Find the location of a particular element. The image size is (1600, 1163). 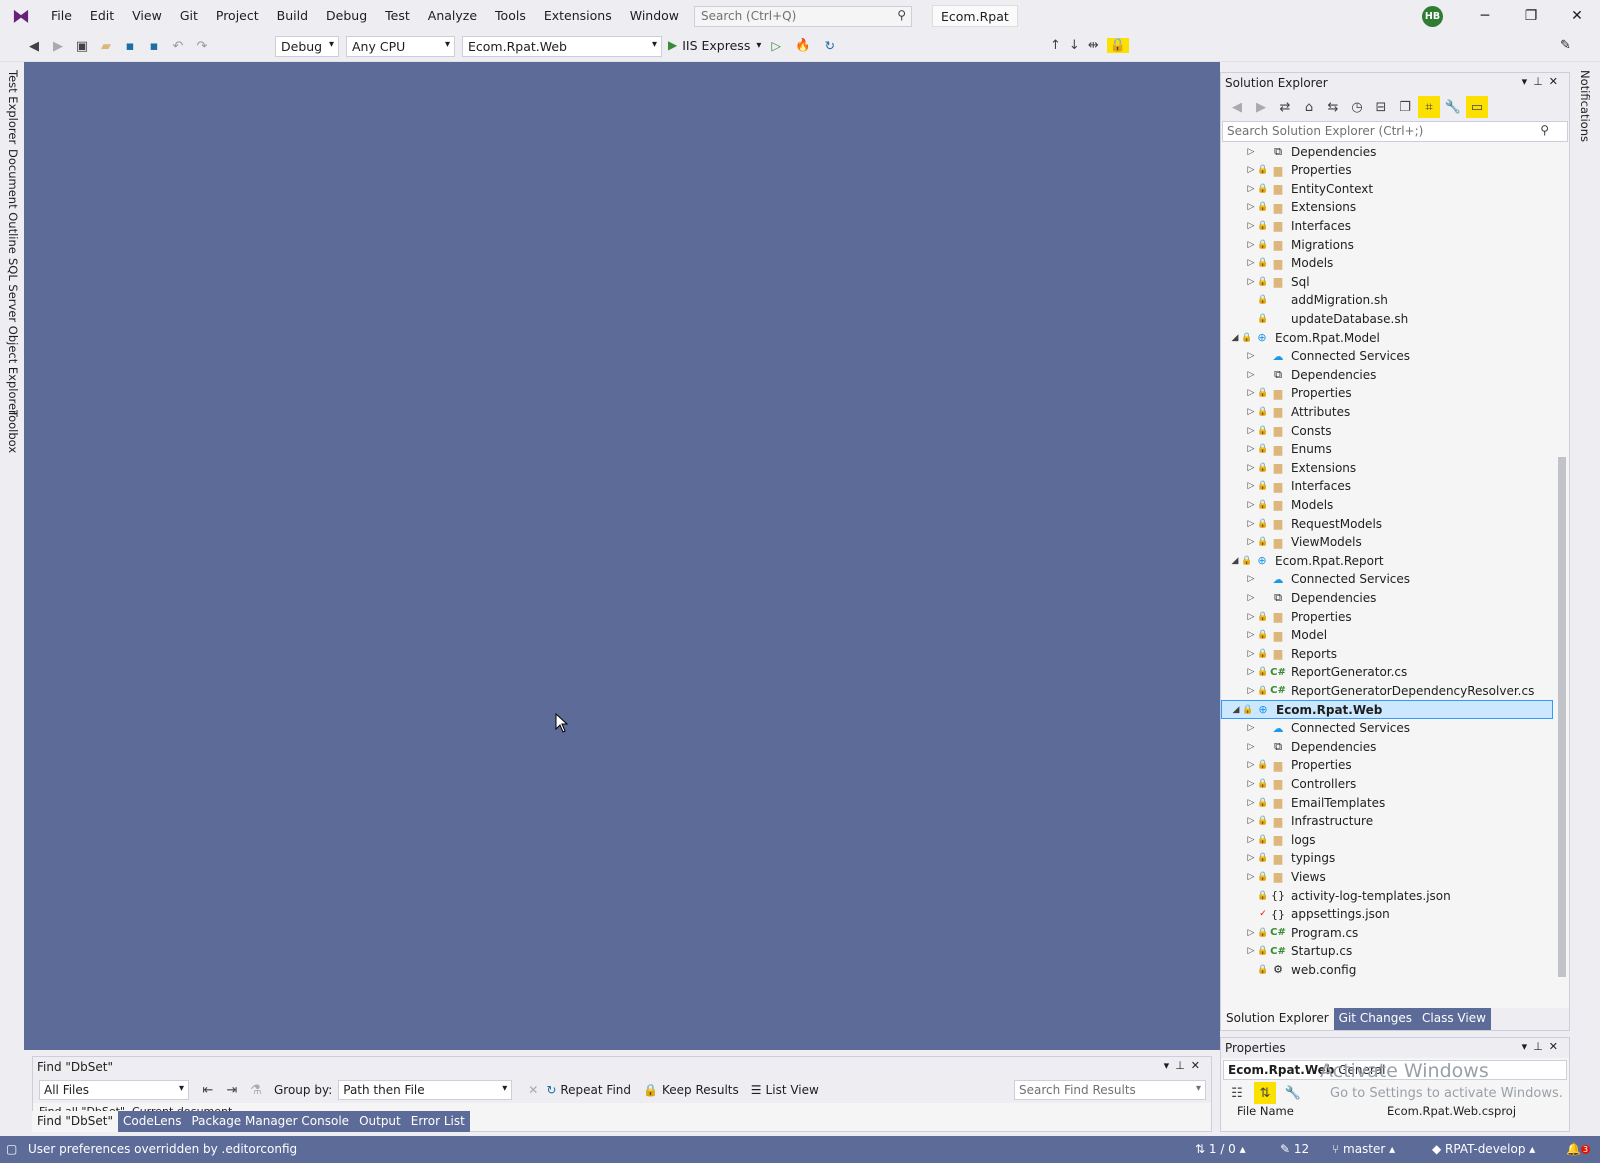

tree-node: ▷ 🔒 ▆ EntityContext is located at coordinates (1387, 188).